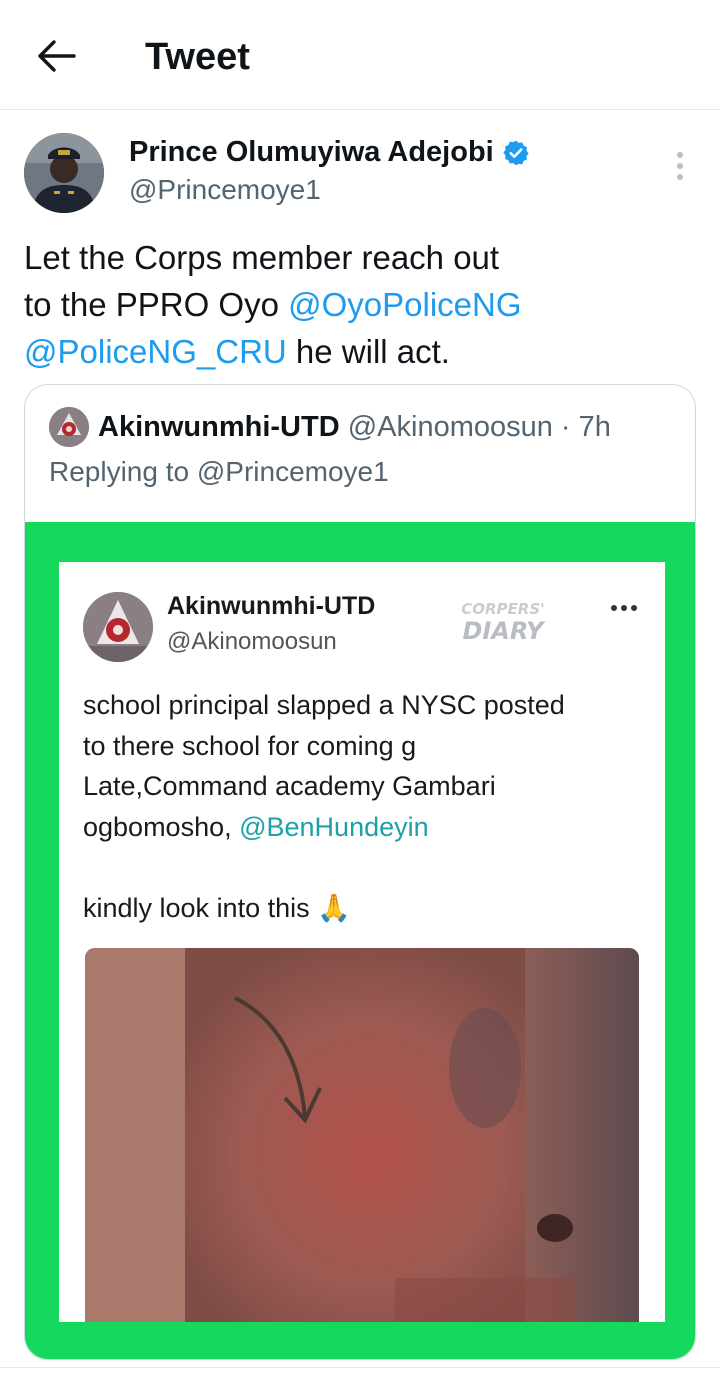  I want to click on mention-link: @PoliceNG_CRU, so click(155, 351).